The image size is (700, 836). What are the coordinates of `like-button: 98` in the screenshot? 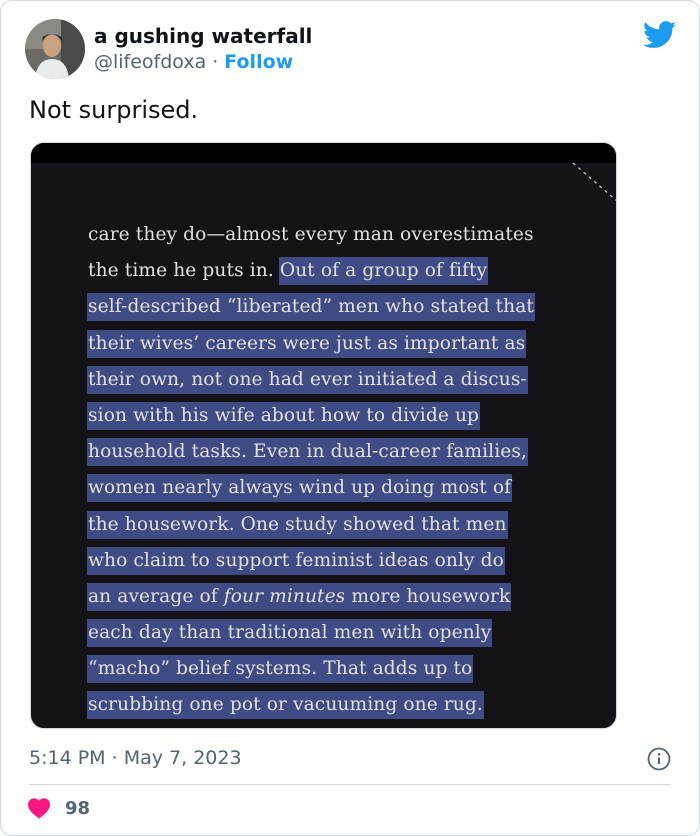 It's located at (58, 808).